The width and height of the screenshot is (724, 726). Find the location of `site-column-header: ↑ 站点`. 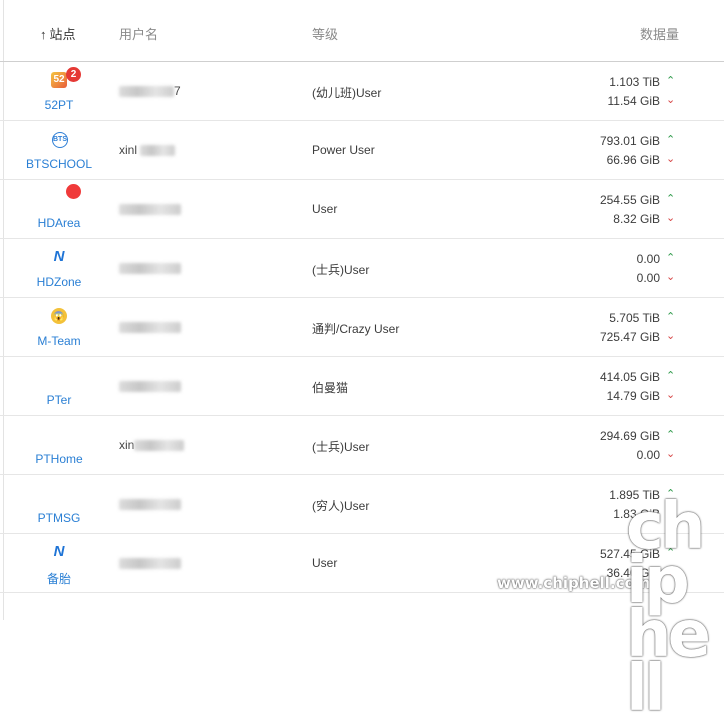

site-column-header: ↑ 站点 is located at coordinates (58, 33).